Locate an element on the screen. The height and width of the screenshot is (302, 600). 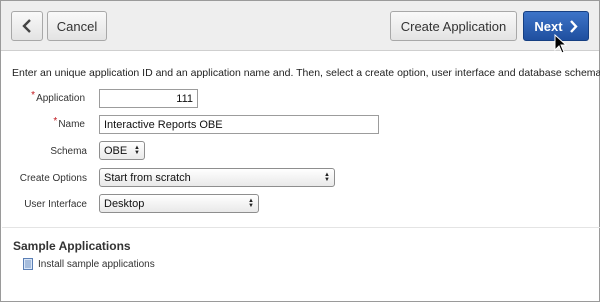
next-label: Next is located at coordinates (548, 26).